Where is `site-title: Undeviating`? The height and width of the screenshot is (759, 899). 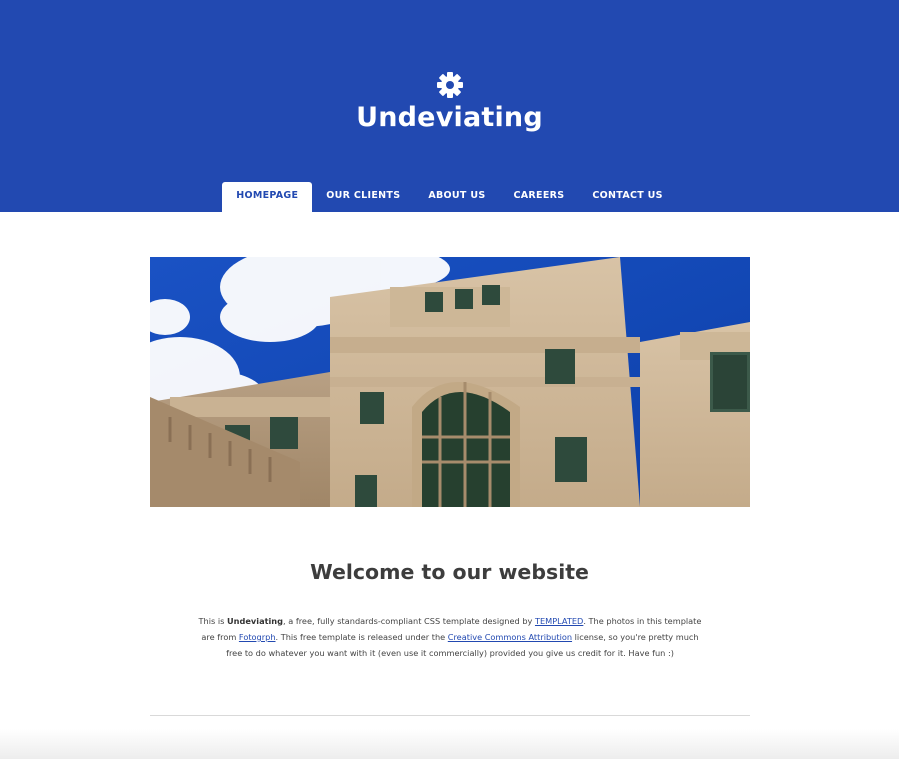
site-title: Undeviating is located at coordinates (449, 117).